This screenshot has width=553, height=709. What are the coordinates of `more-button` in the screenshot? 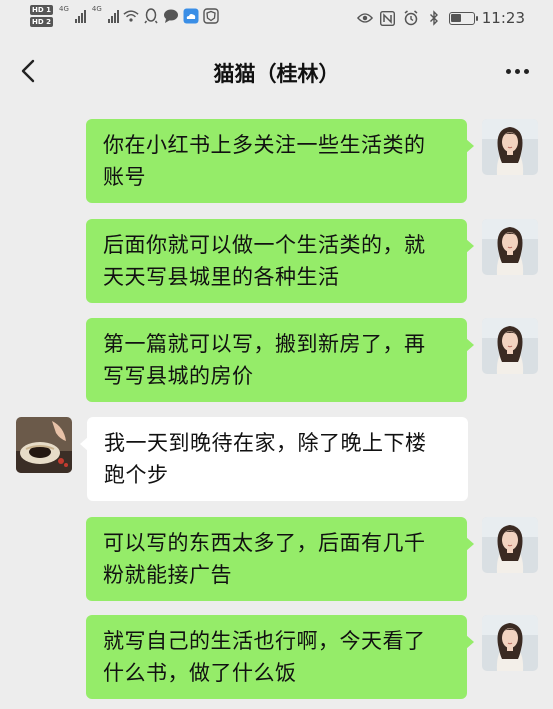 It's located at (517, 71).